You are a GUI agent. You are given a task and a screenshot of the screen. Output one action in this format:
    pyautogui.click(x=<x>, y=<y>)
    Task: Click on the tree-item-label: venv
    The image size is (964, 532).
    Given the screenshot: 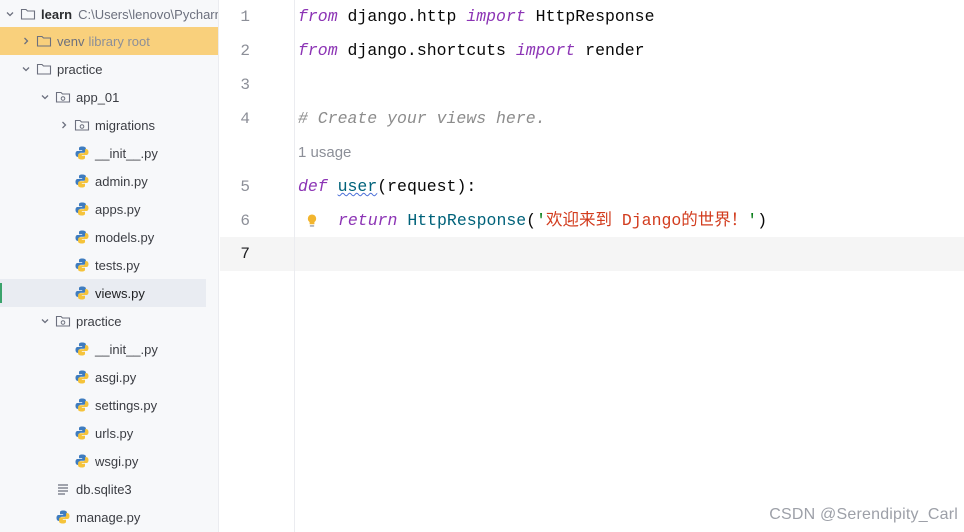 What is the action you would take?
    pyautogui.click(x=71, y=41)
    